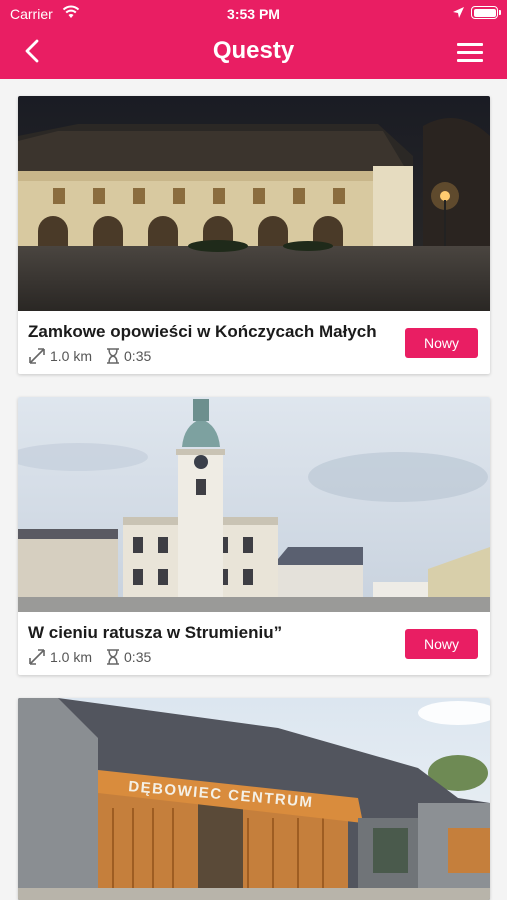  I want to click on quest-title: W cieniu ratusza w Strumieniu”, so click(155, 632).